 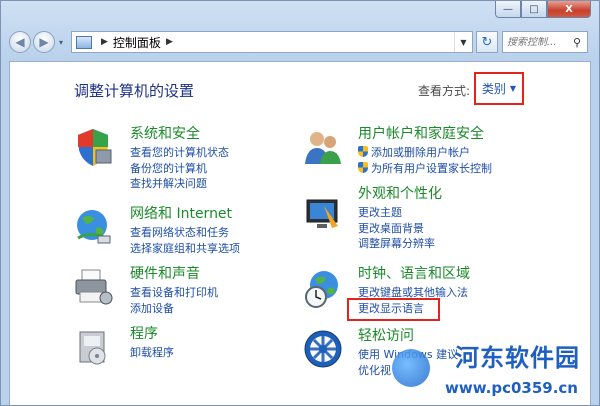 What do you see at coordinates (61, 42) in the screenshot?
I see `recent-pages-dropdown: ▾` at bounding box center [61, 42].